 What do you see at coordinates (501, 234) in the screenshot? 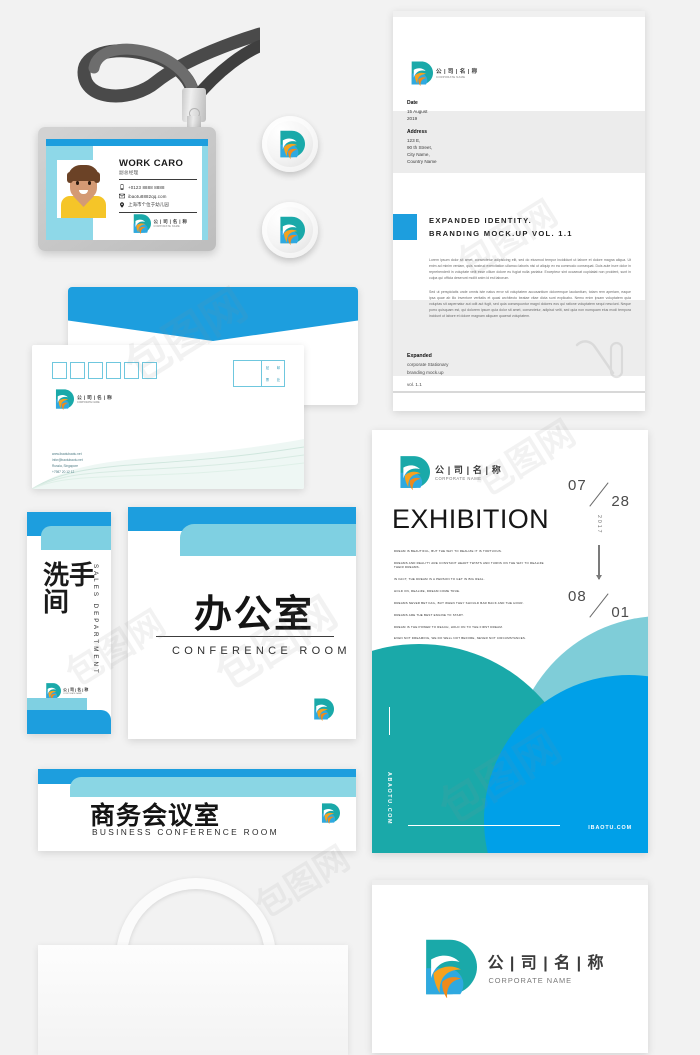
I see `heading-line-2: BRANDING MOCK.UP VOL. 1.1` at bounding box center [501, 234].